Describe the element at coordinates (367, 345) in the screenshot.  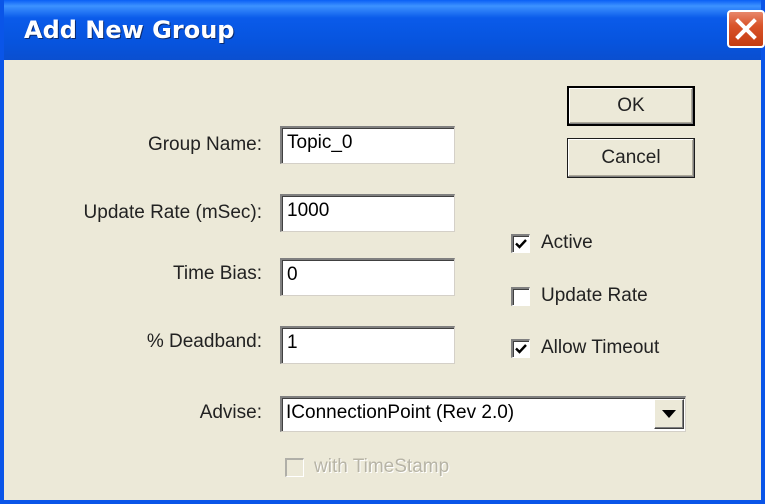
I see `deadband-input: 1` at that location.